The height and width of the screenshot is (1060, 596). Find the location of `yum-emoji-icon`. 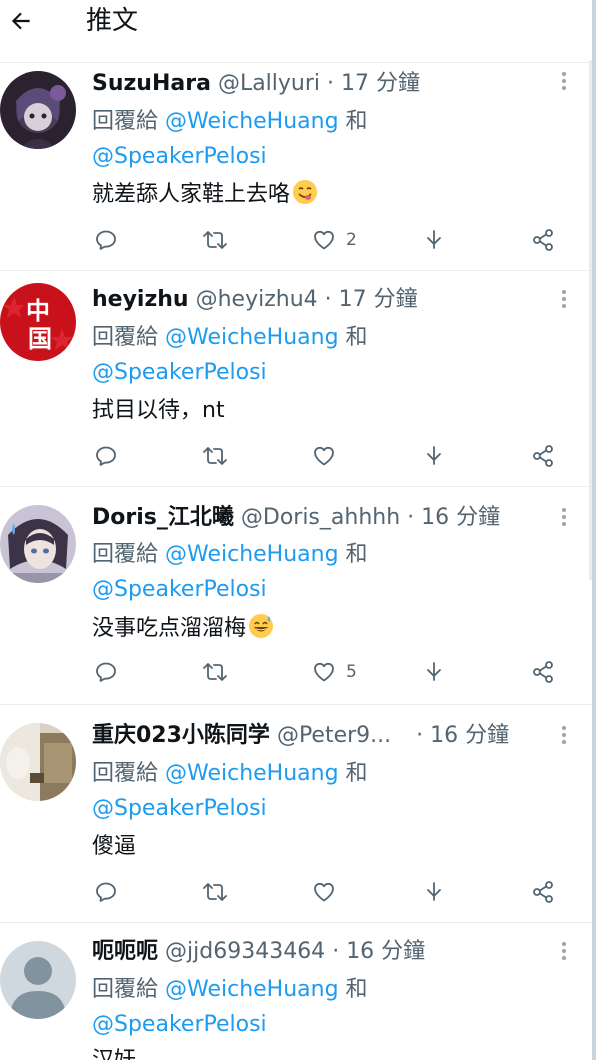

yum-emoji-icon is located at coordinates (305, 192).